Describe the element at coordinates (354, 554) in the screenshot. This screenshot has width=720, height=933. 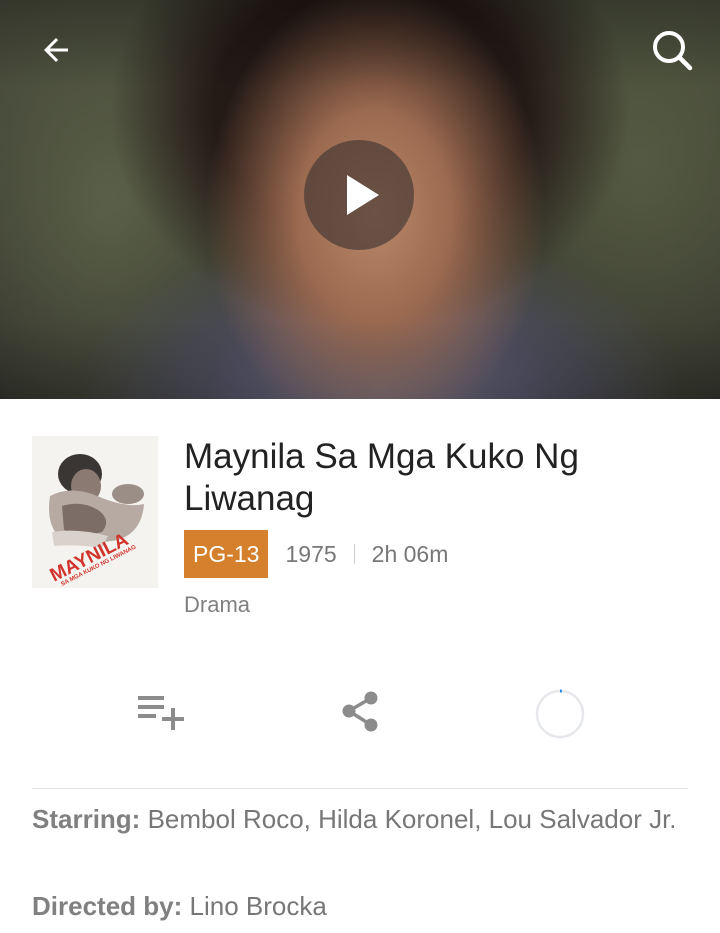
I see `meta-separator` at that location.